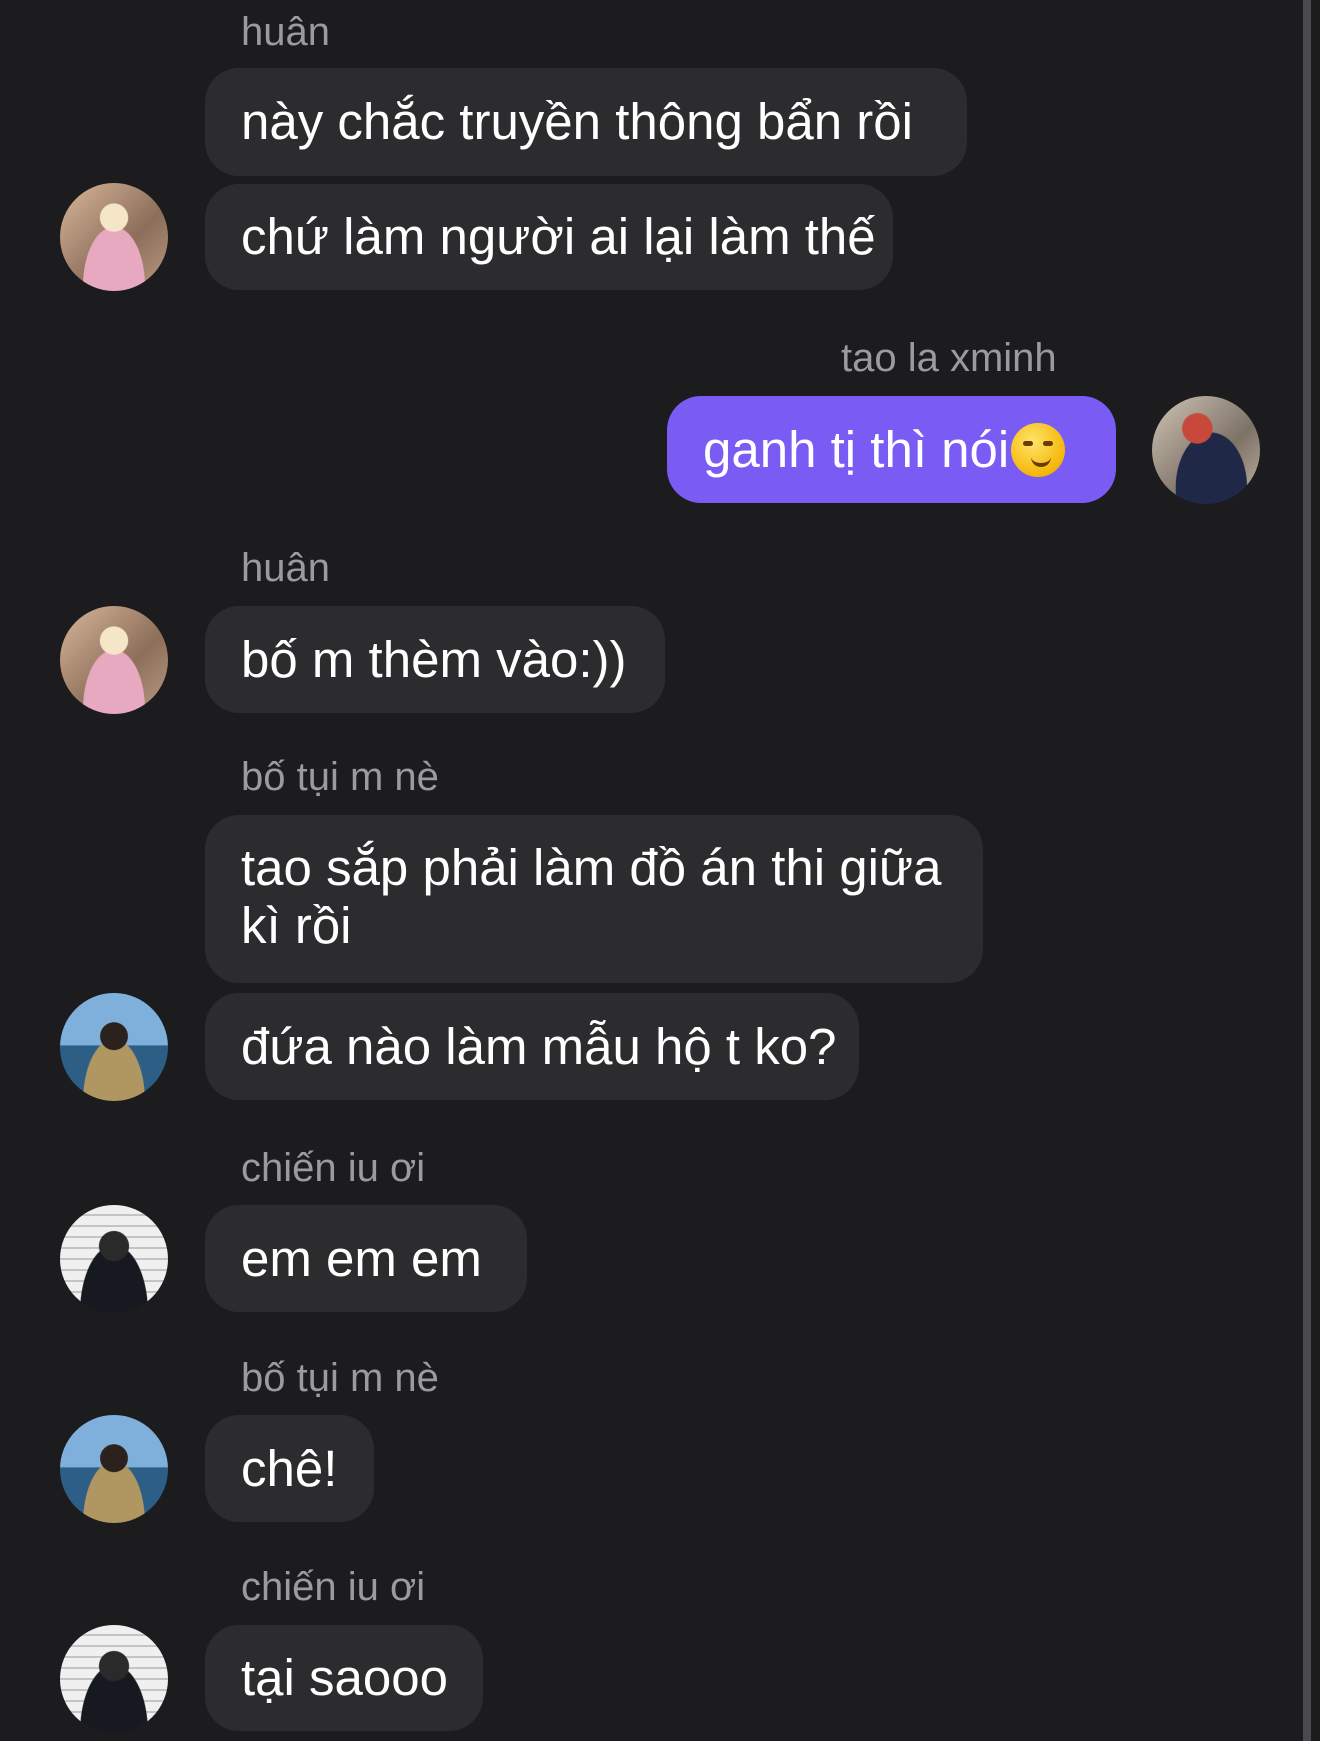 This screenshot has width=1320, height=1741. What do you see at coordinates (366, 1258) in the screenshot?
I see `message-bubble: em em em` at bounding box center [366, 1258].